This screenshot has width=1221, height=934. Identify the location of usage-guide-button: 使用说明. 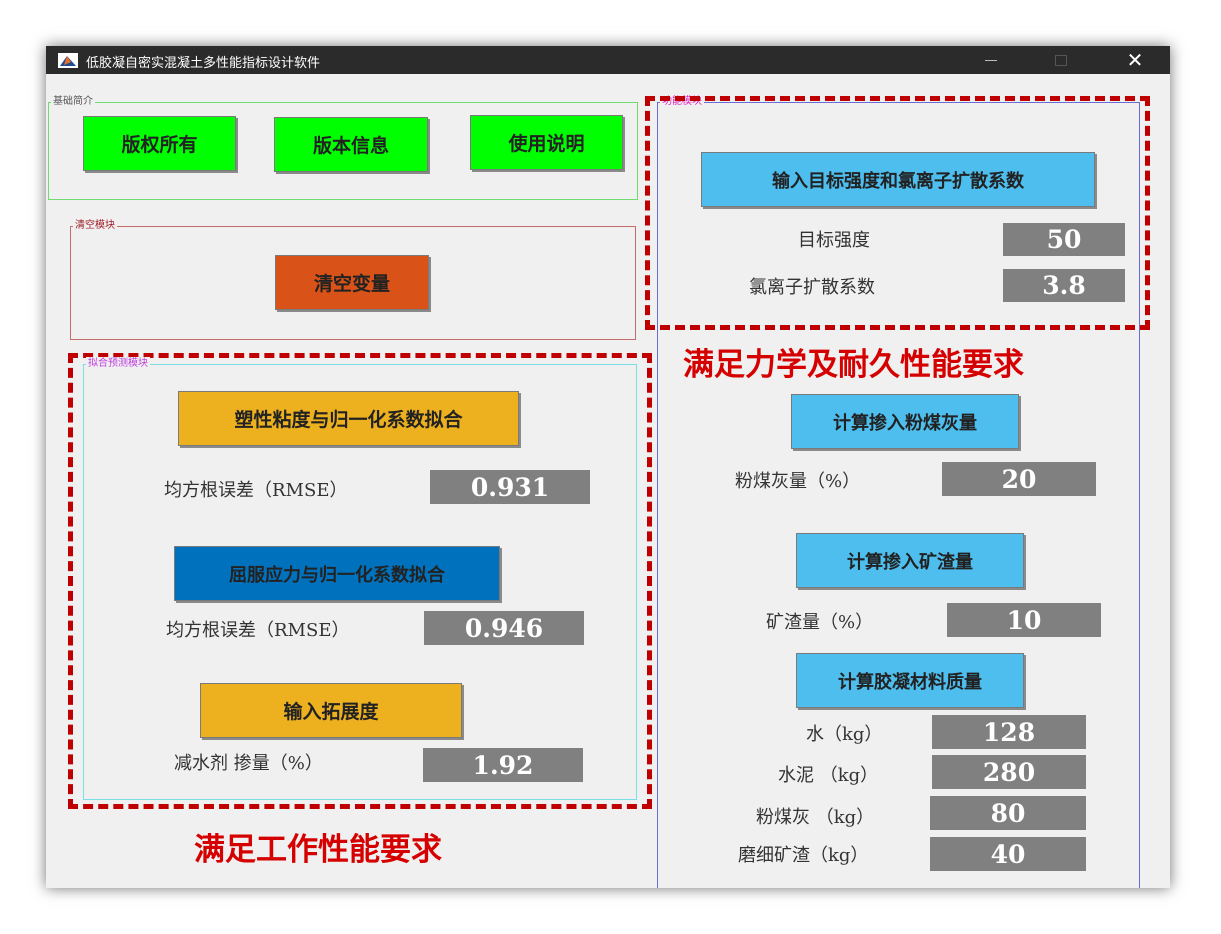
(546, 142).